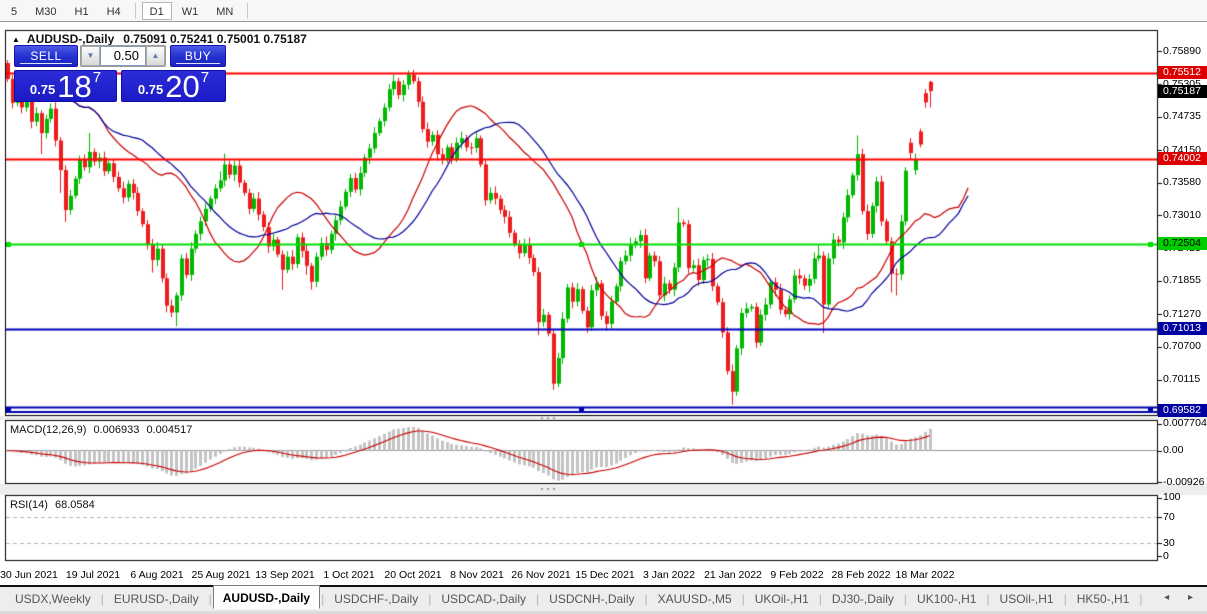  Describe the element at coordinates (1173, 450) in the screenshot. I see `macd-tick-0-00: 0.00` at that location.